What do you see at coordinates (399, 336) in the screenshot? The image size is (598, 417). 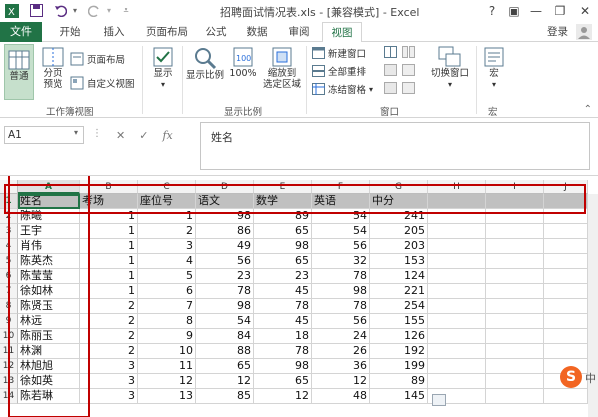 I see `table-cell: 126` at bounding box center [399, 336].